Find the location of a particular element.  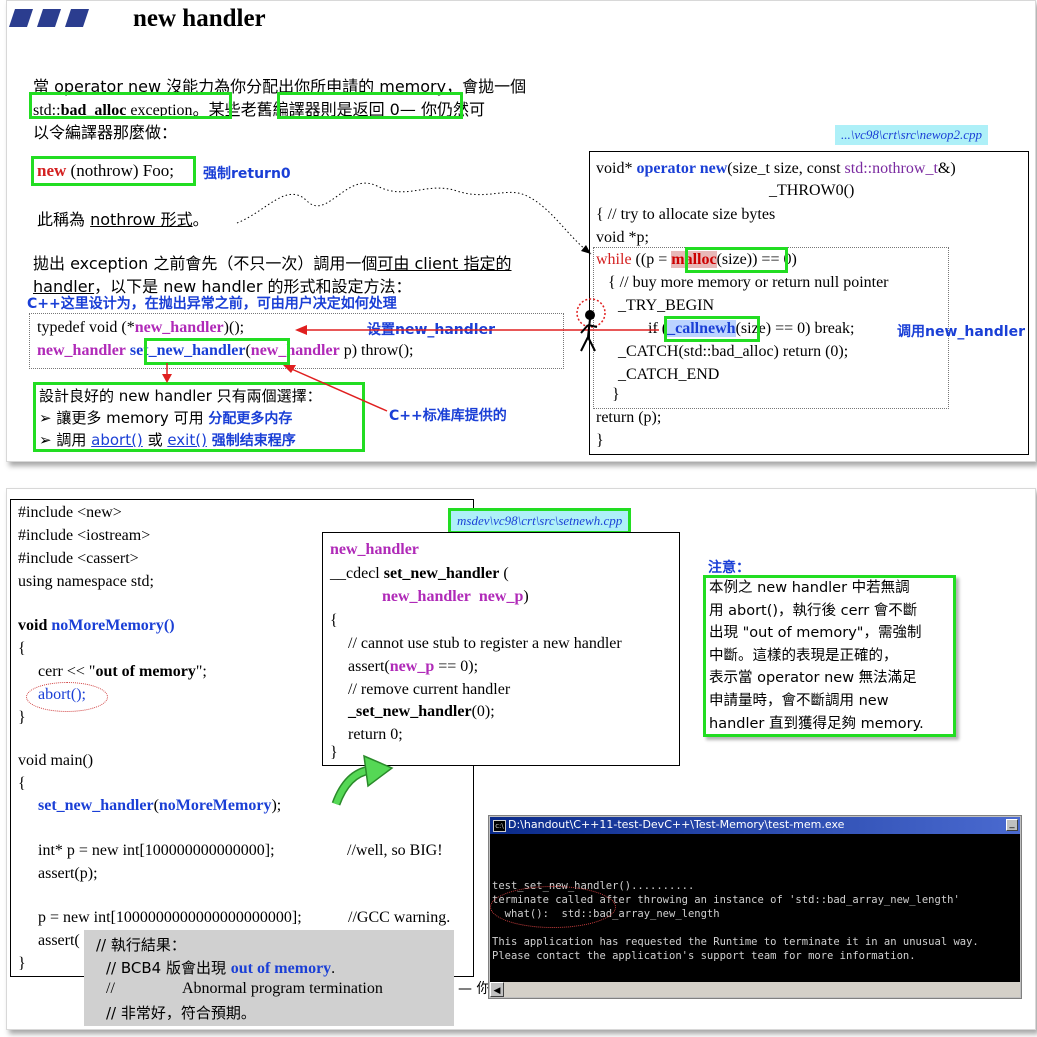

result-line-4: // 非常好，符合預期。 is located at coordinates (181, 1013).